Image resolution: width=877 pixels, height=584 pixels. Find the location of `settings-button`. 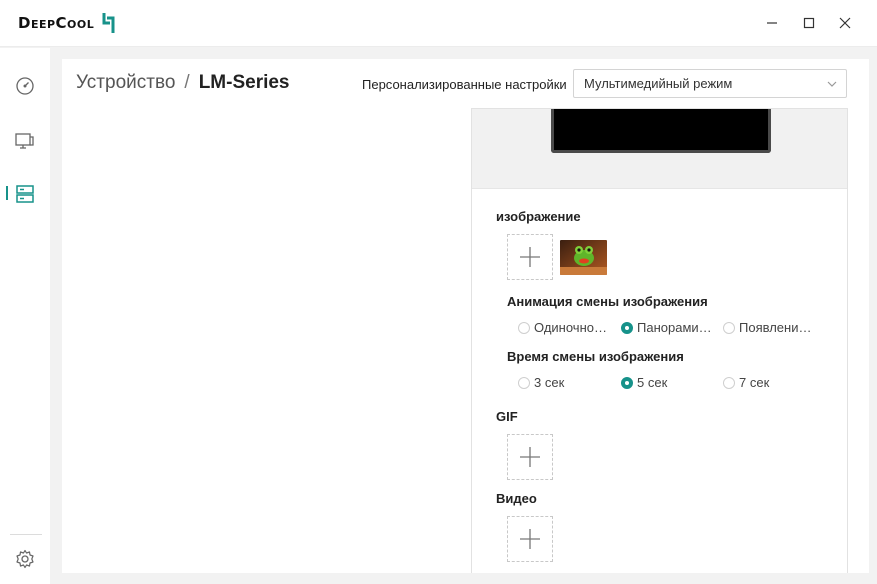

settings-button is located at coordinates (25, 559).